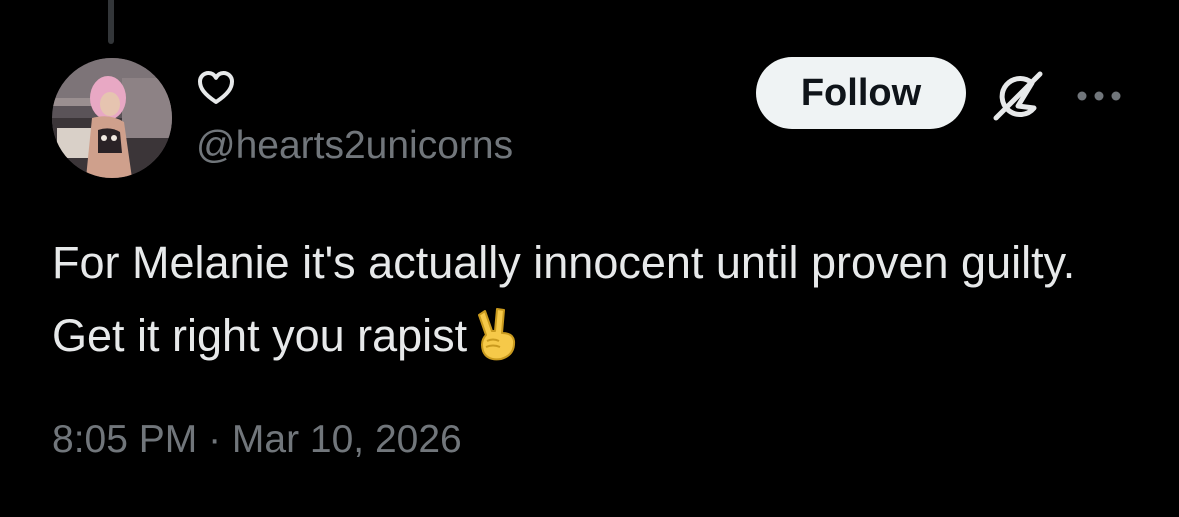  I want to click on heart-outline-icon, so click(216, 87).